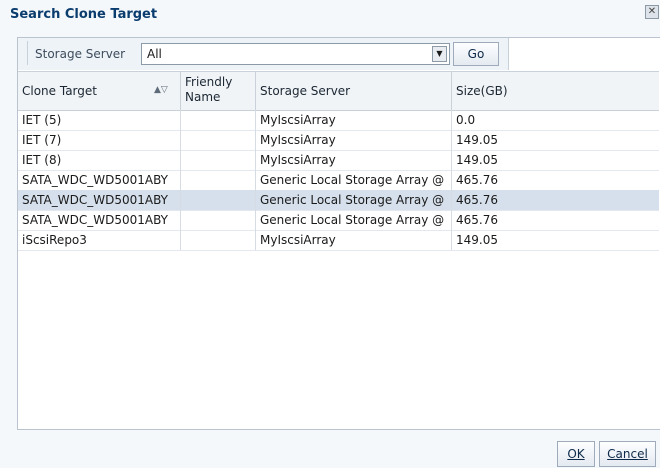 This screenshot has width=660, height=468. I want to click on column-header-friendly-name: Friendly Name, so click(218, 91).